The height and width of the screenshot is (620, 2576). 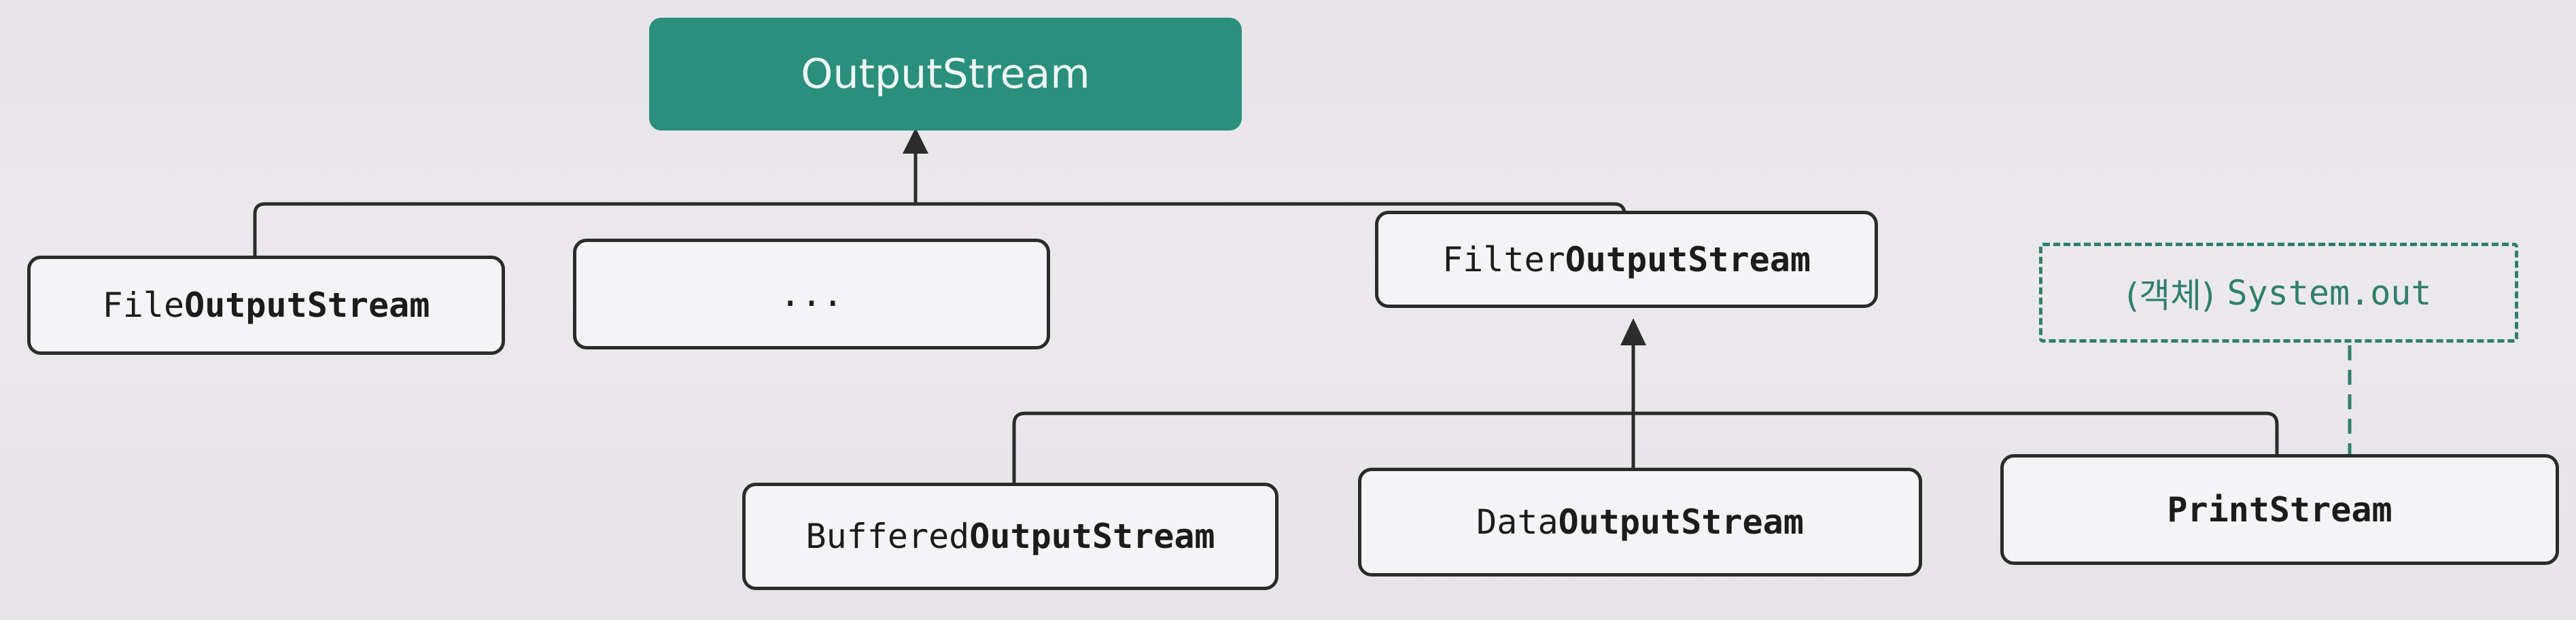 I want to click on node-dataoutputstream-prefix: Data, so click(x=1517, y=522).